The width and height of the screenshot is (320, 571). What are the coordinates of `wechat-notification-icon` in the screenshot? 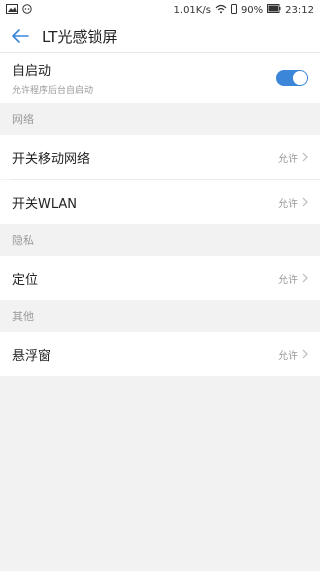 It's located at (27, 10).